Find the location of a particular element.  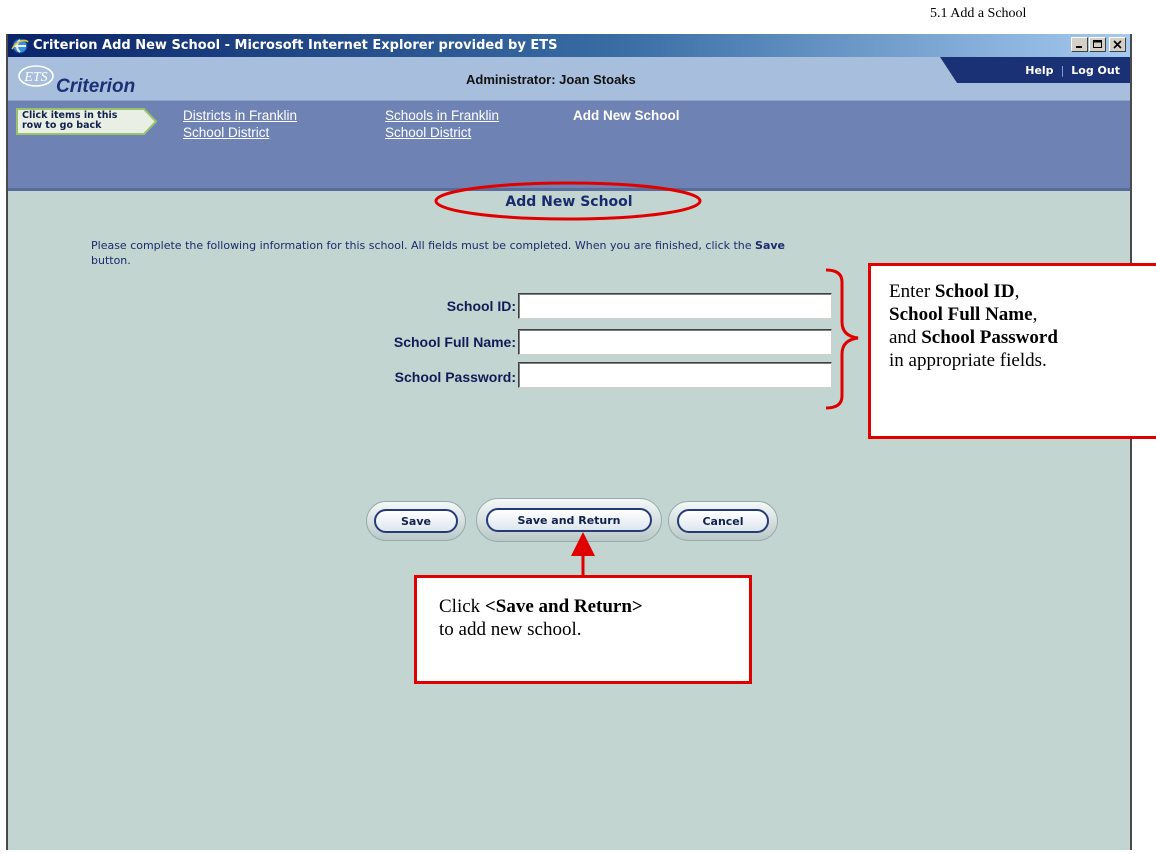

breadcrumb-districts-link: Districts in Franklin School District is located at coordinates (240, 124).